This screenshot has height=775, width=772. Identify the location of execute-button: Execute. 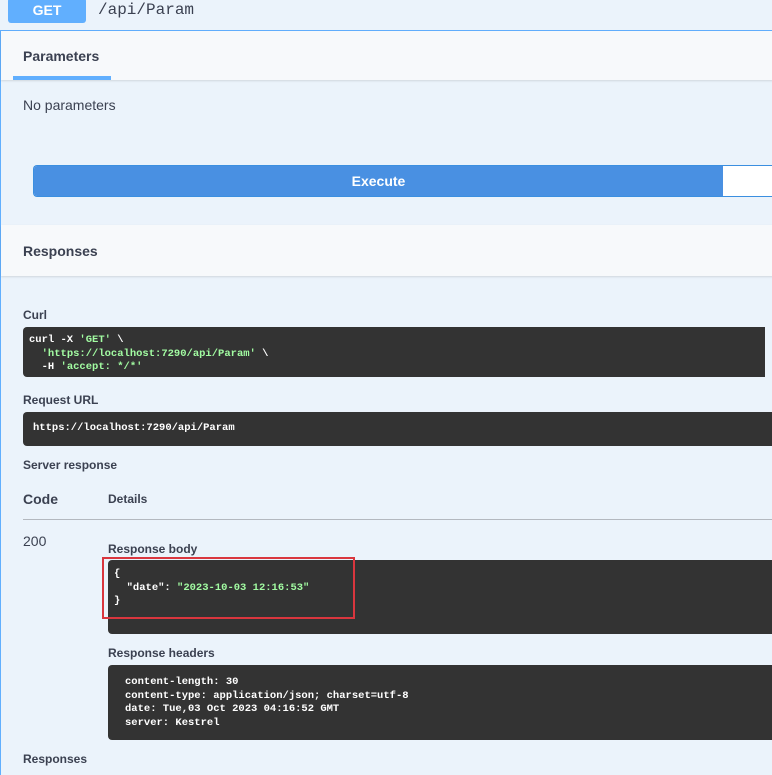
(378, 181).